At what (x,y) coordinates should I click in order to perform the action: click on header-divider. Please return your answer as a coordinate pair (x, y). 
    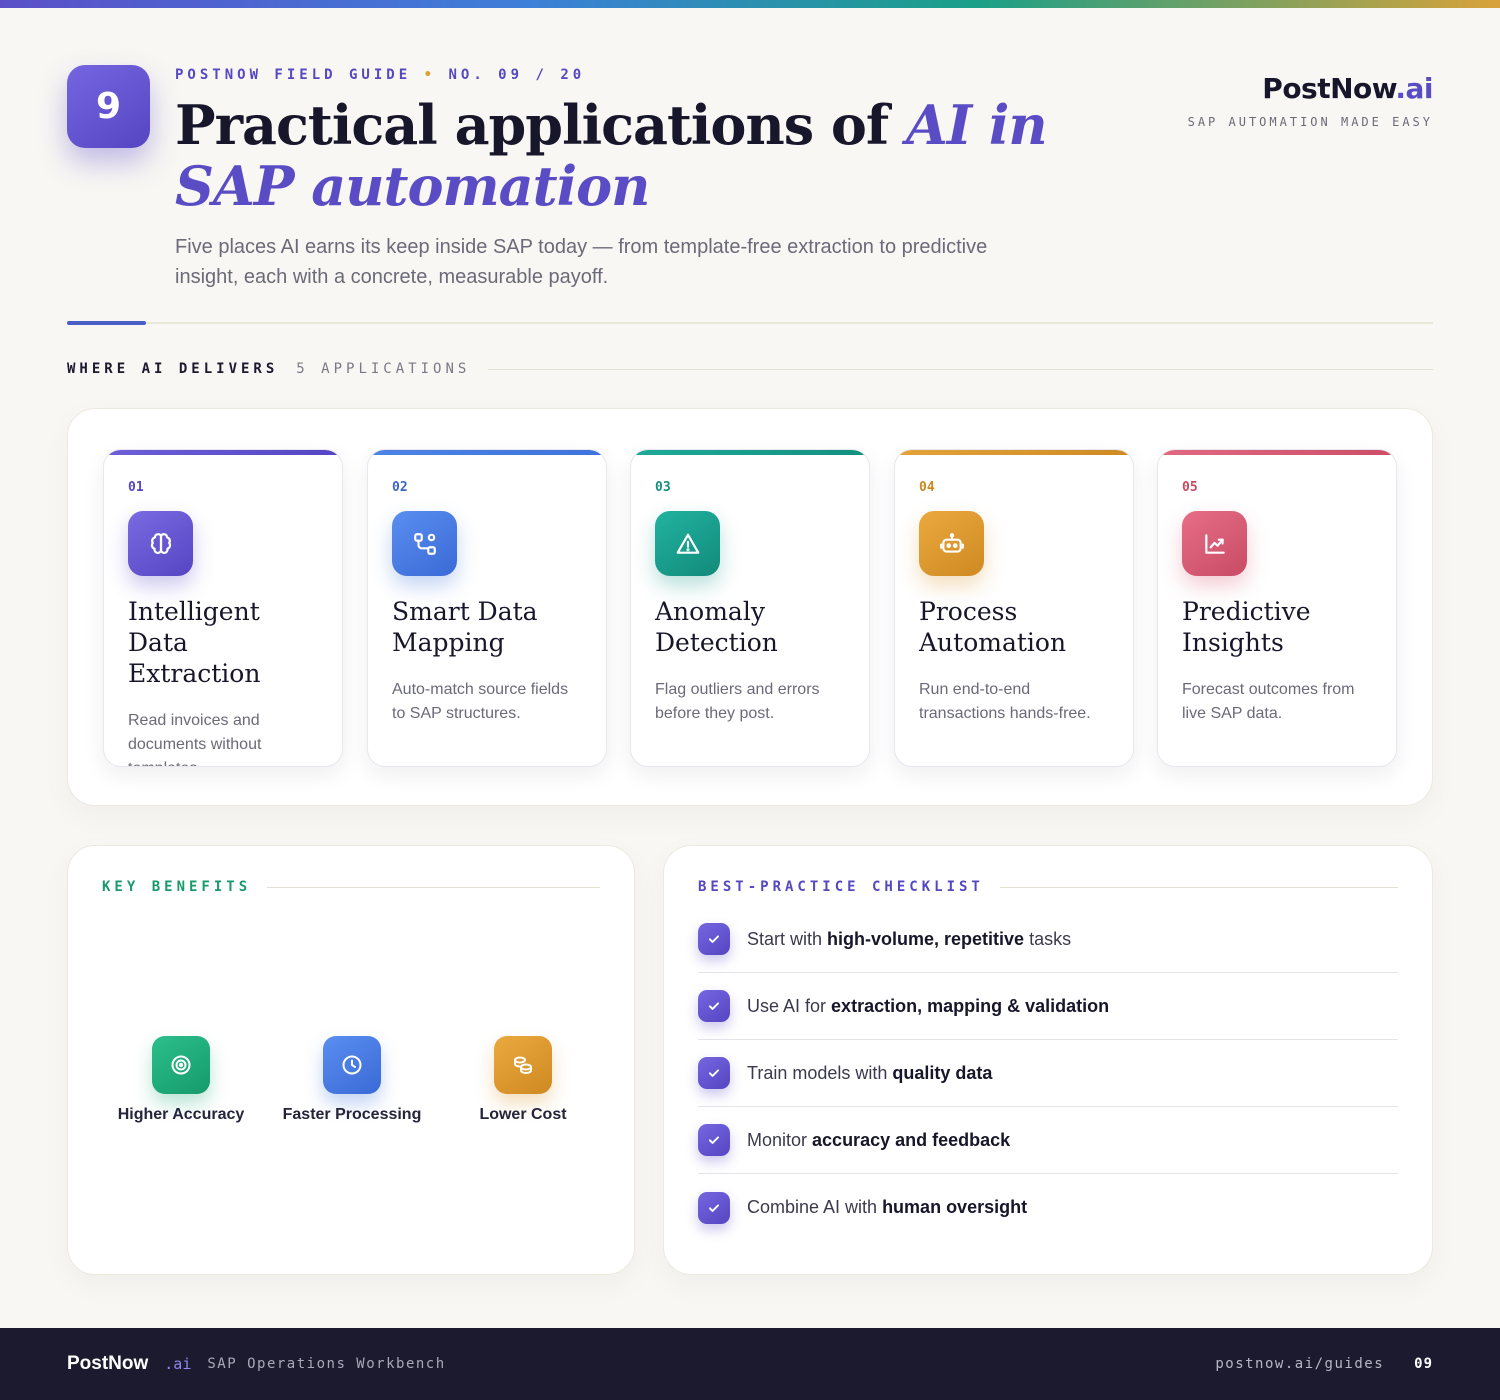
    Looking at the image, I should click on (750, 323).